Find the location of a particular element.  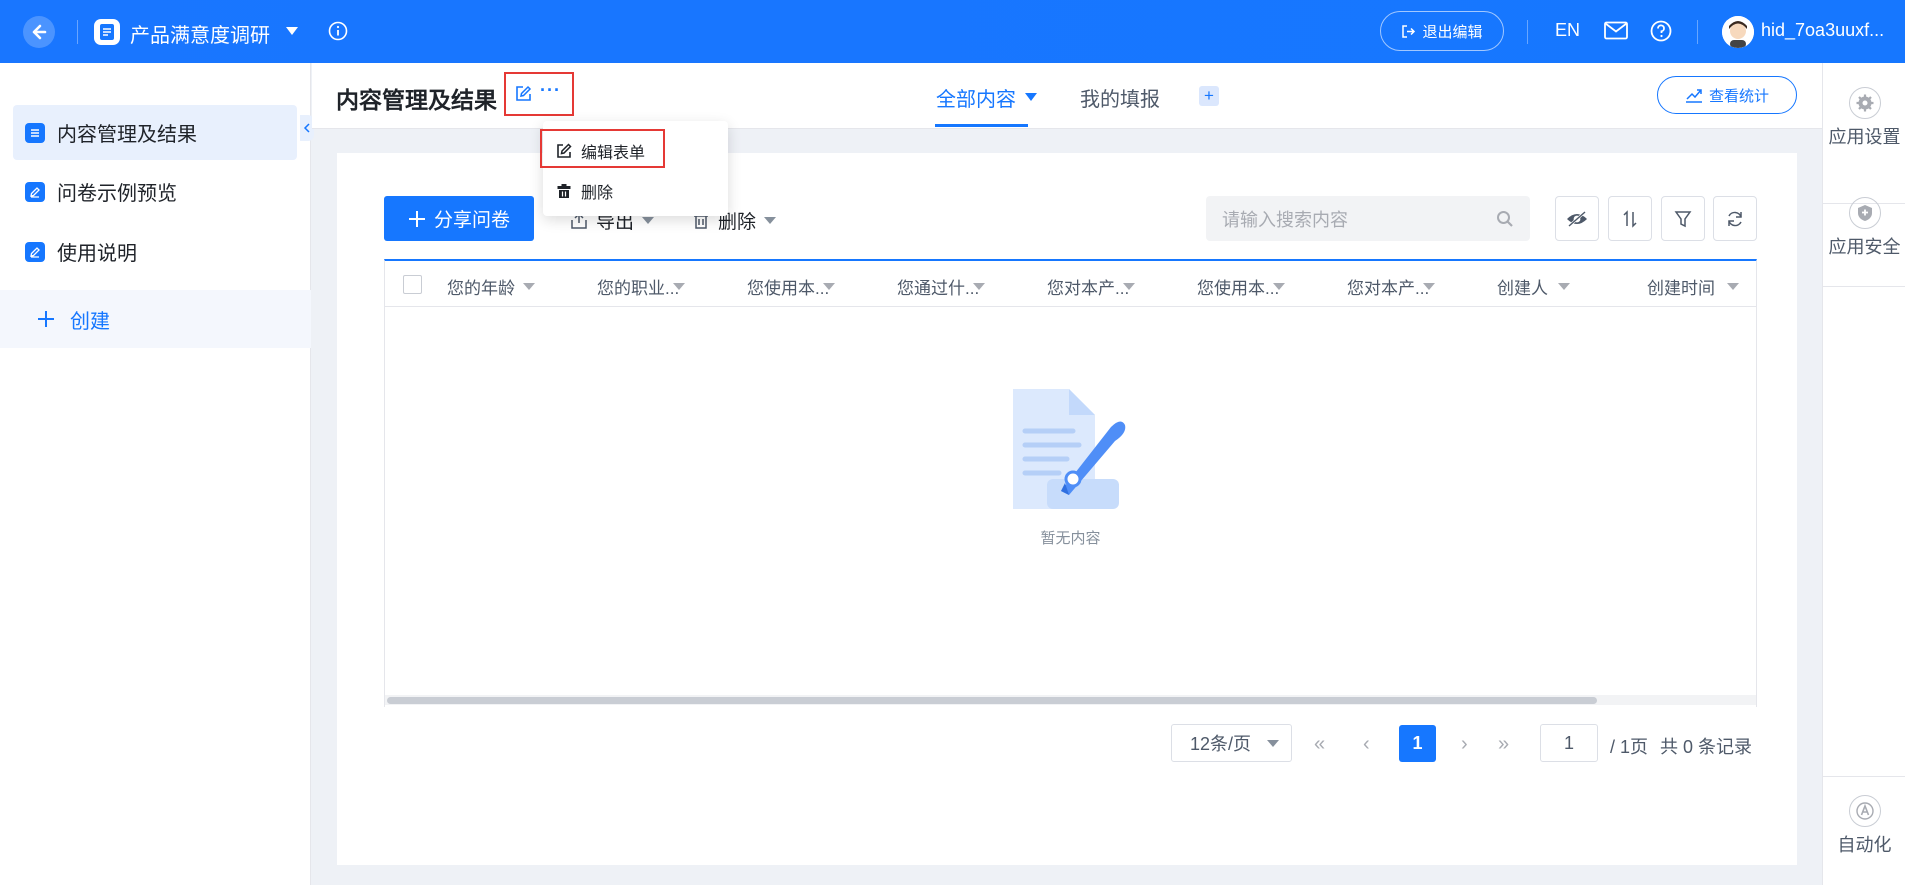

column-header: 创建时间 is located at coordinates (1681, 286).